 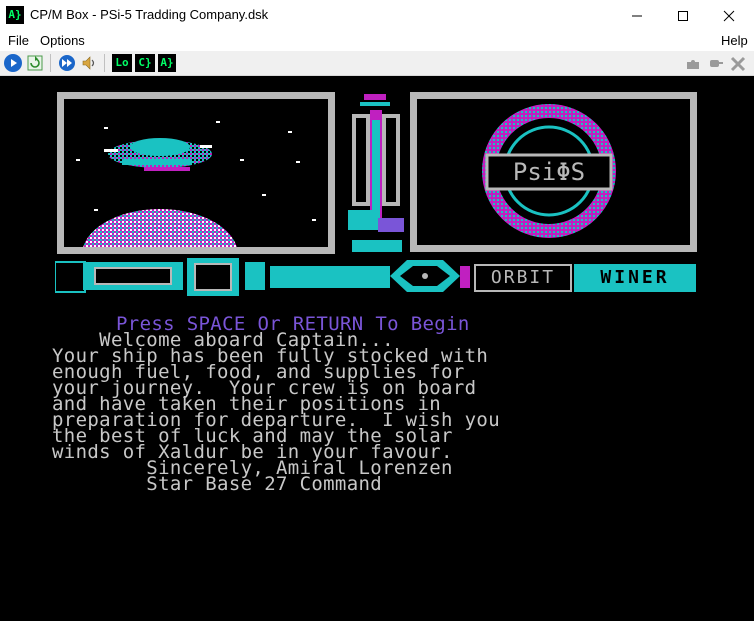 I want to click on reset-button, so click(x=35, y=63).